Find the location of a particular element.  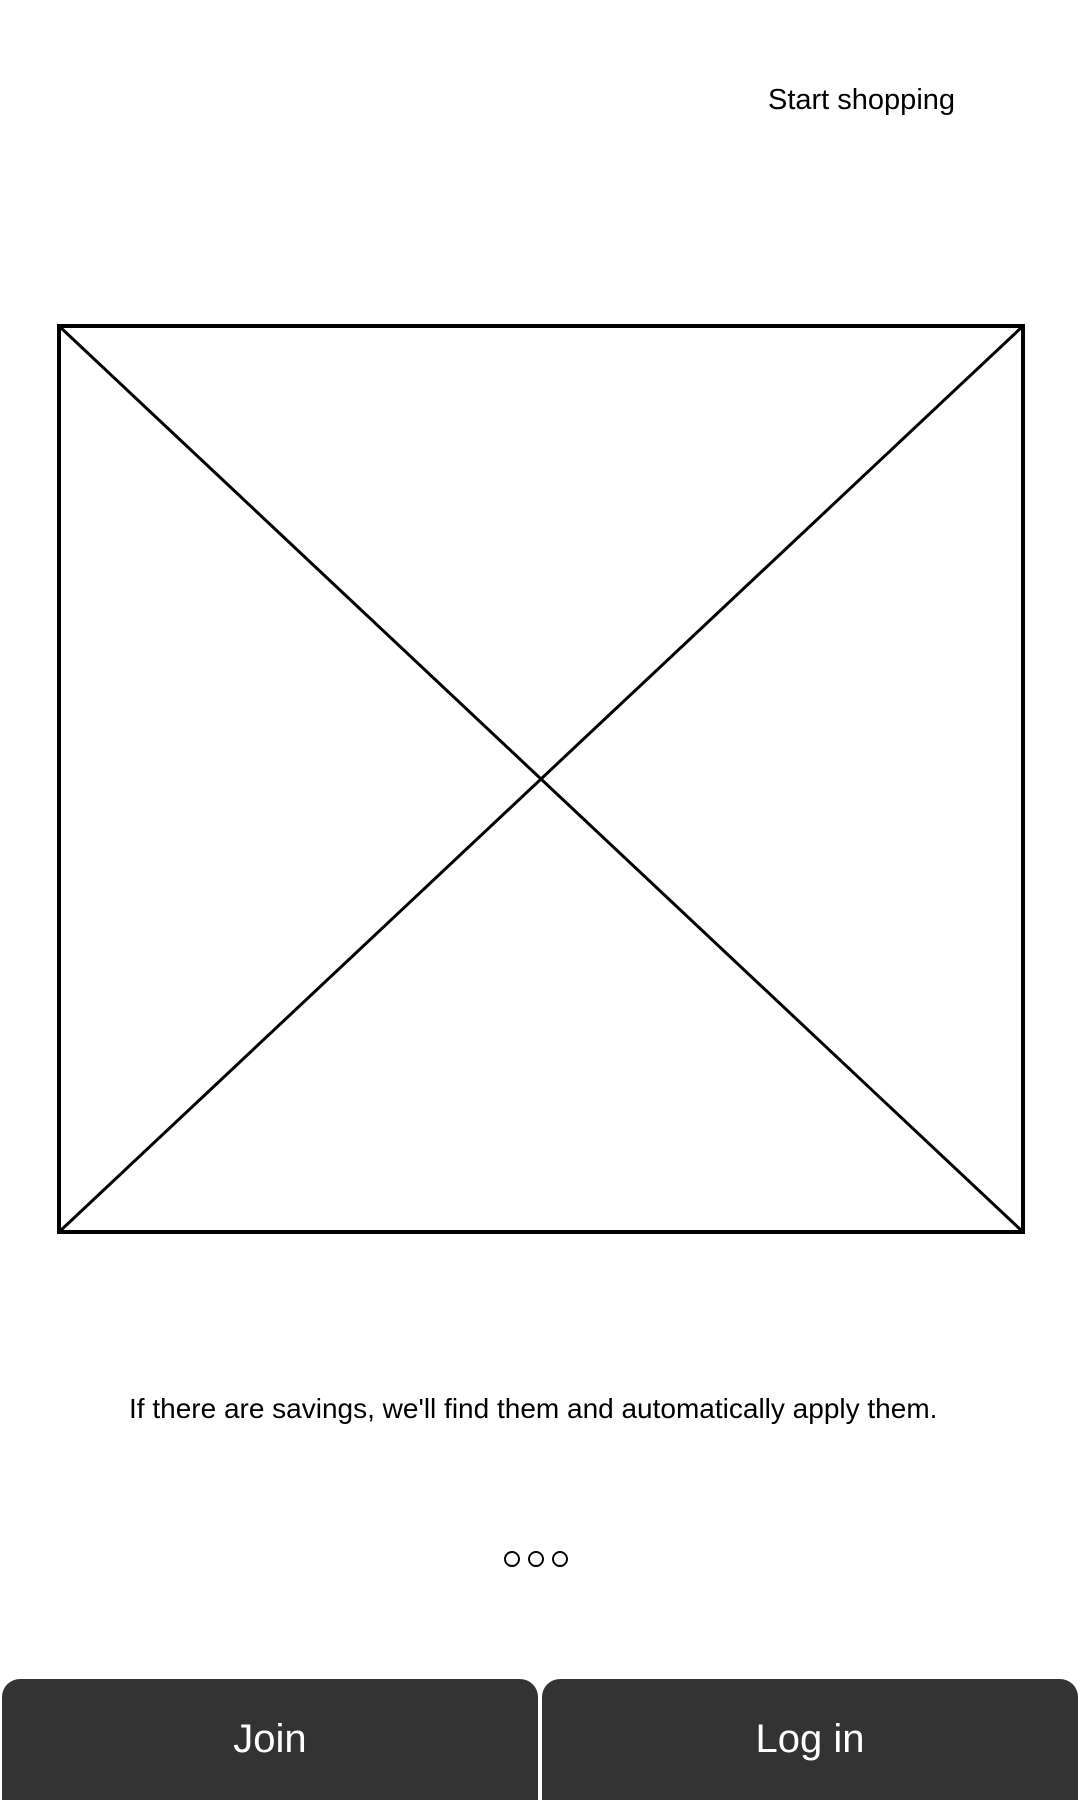

login-button: Log in is located at coordinates (810, 1739).